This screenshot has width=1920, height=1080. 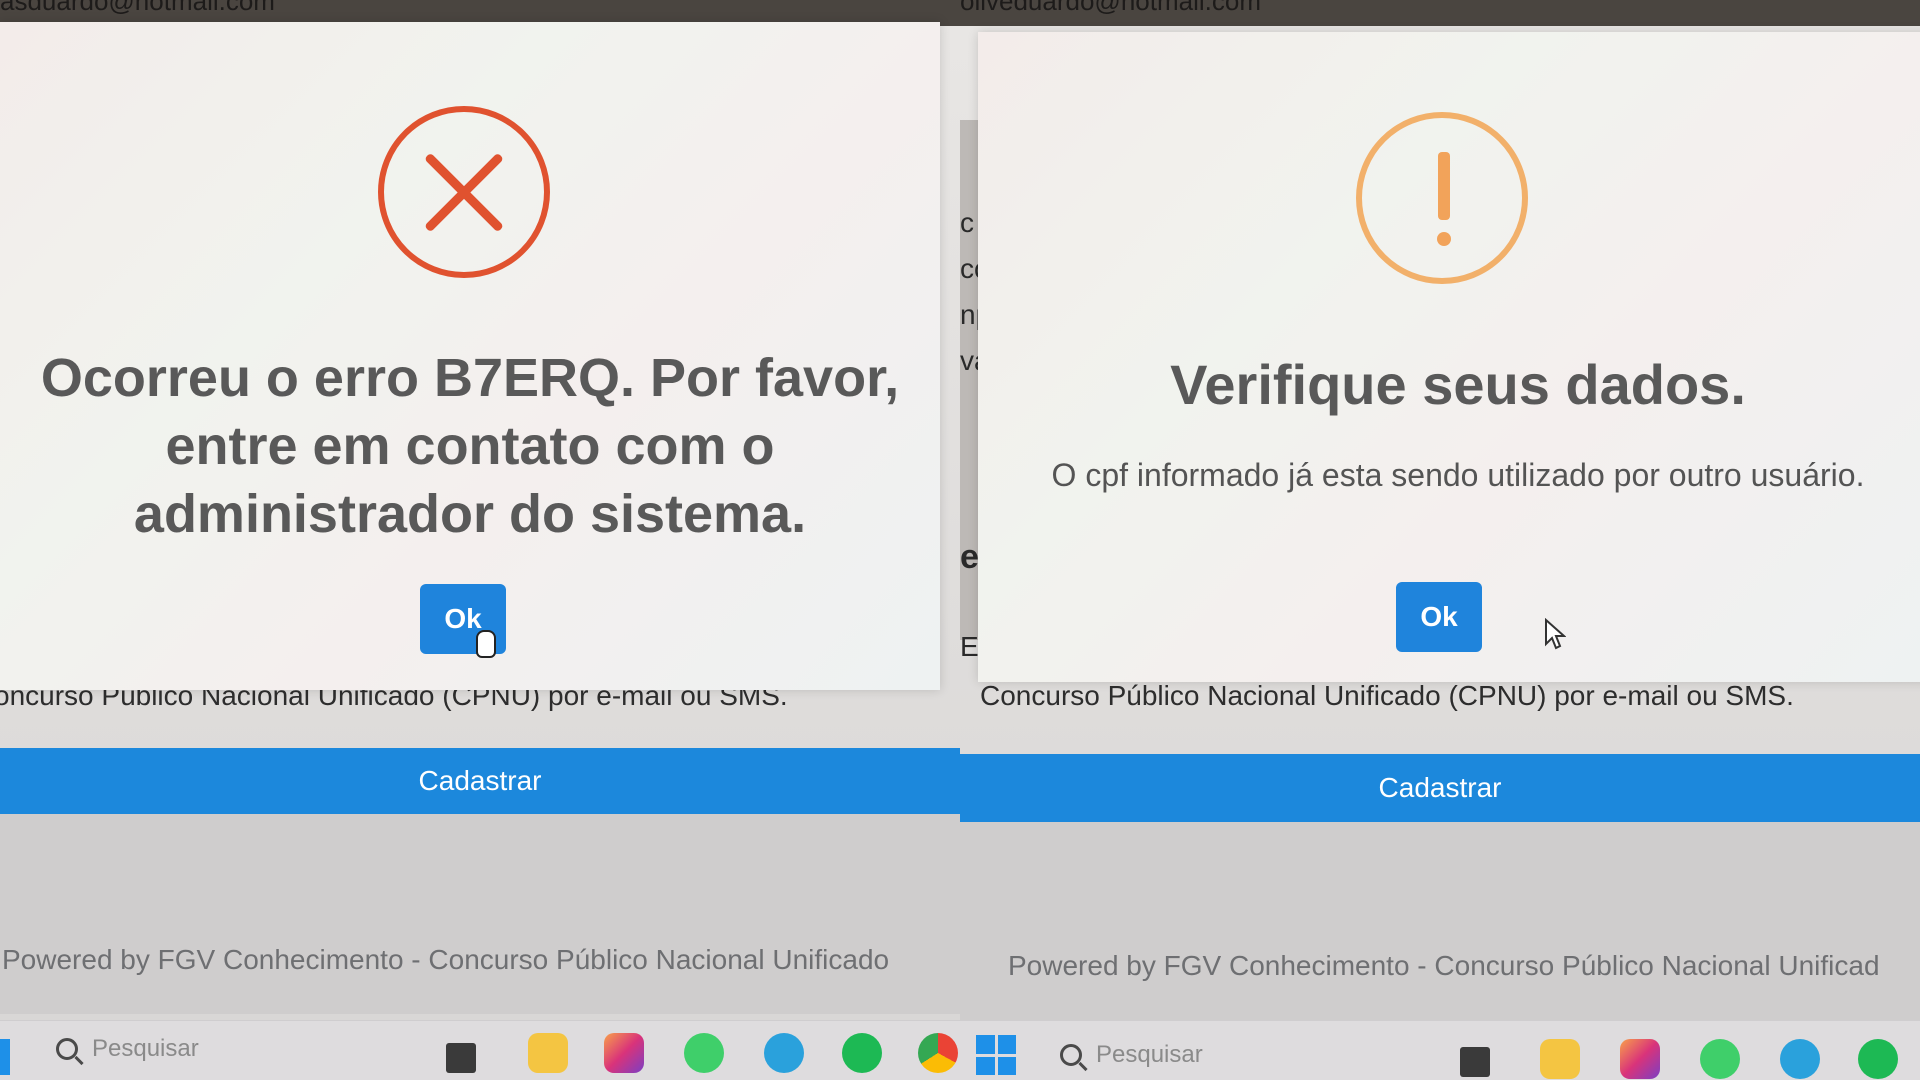 I want to click on email-text: asduardo@hotmail.com, so click(x=137, y=8).